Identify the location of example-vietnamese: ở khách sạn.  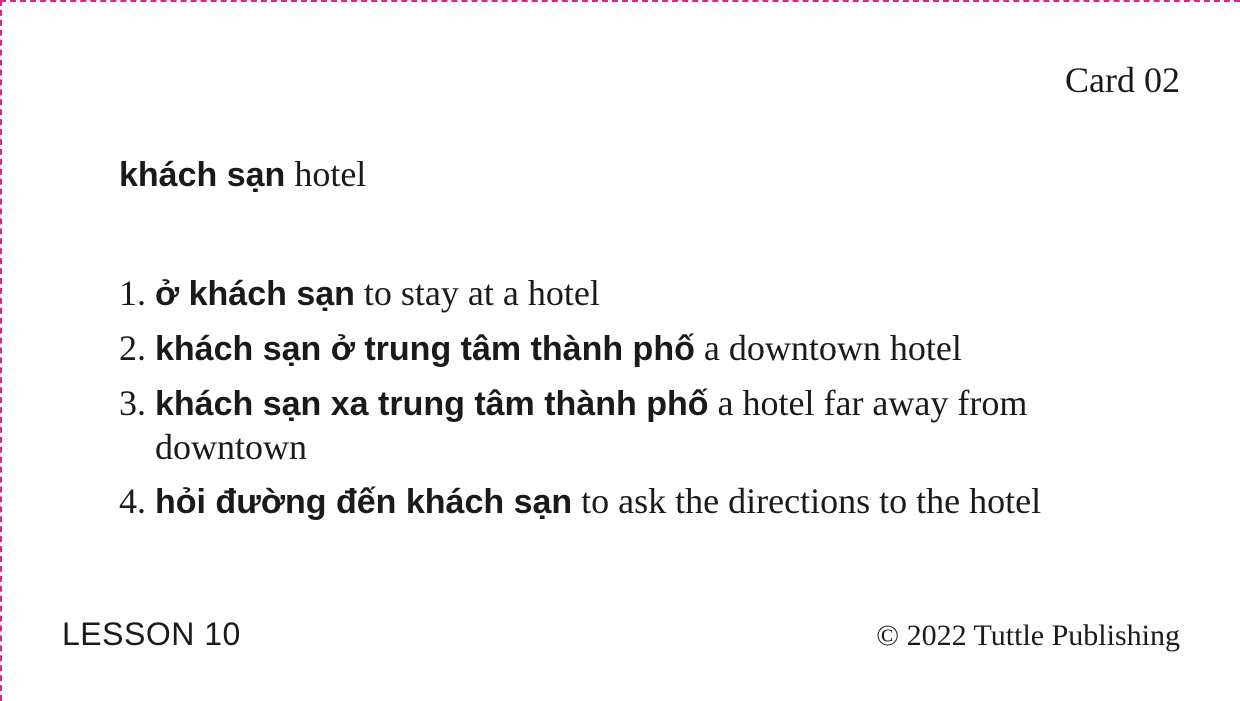
(255, 294).